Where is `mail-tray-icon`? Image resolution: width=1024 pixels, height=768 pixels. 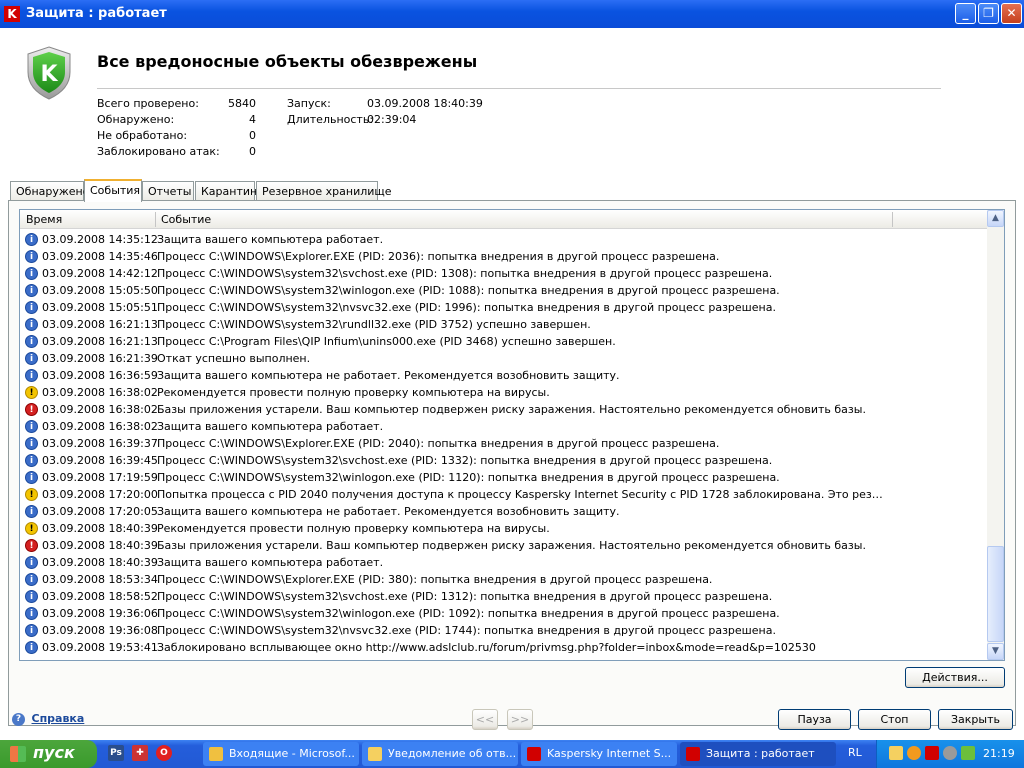 mail-tray-icon is located at coordinates (896, 753).